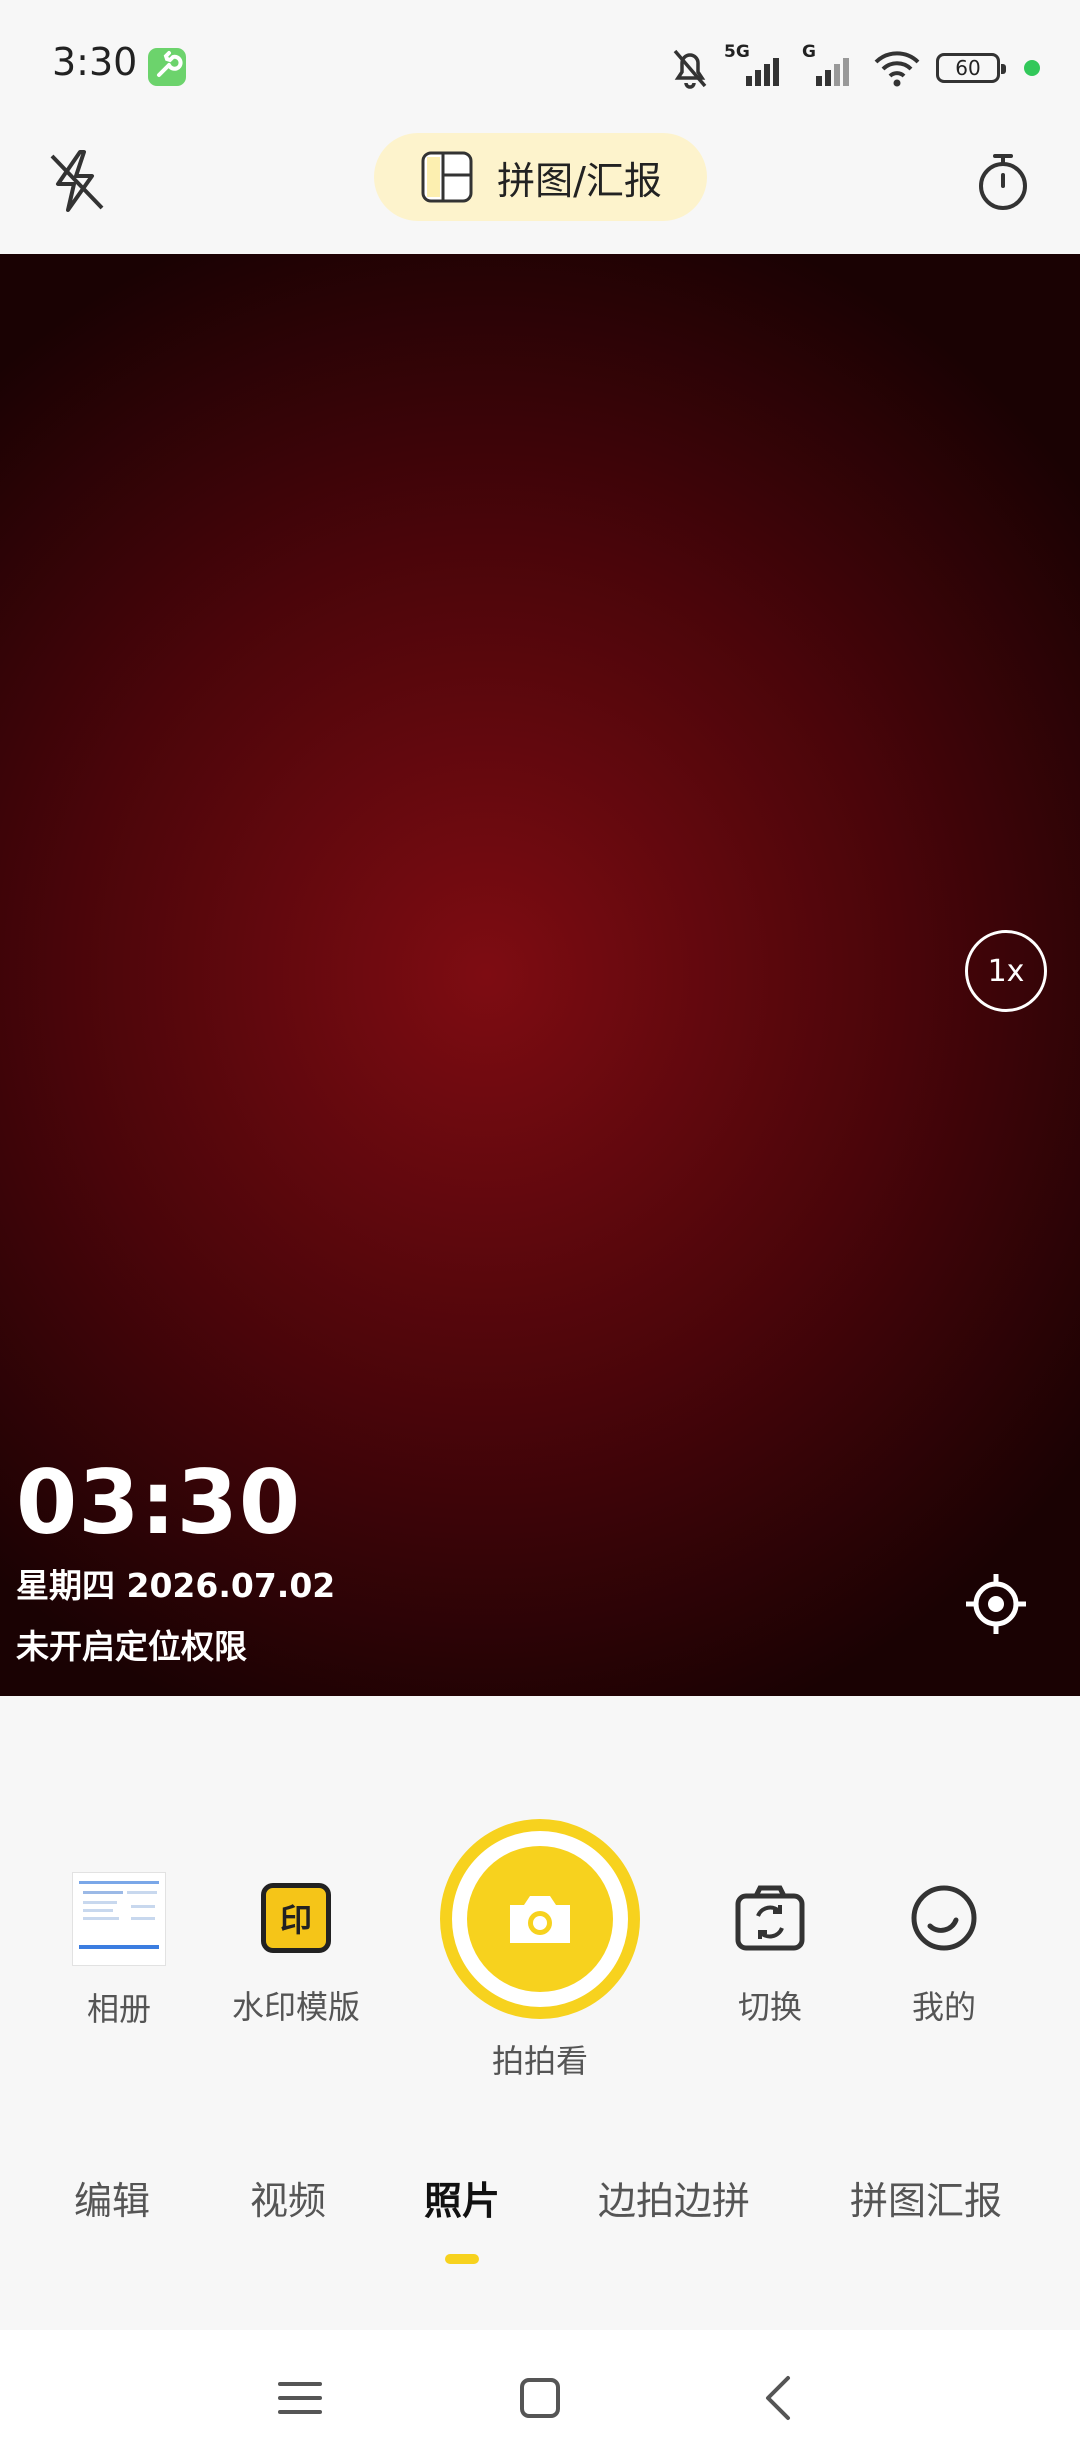 The width and height of the screenshot is (1080, 2460). I want to click on location-target-icon, so click(996, 1604).